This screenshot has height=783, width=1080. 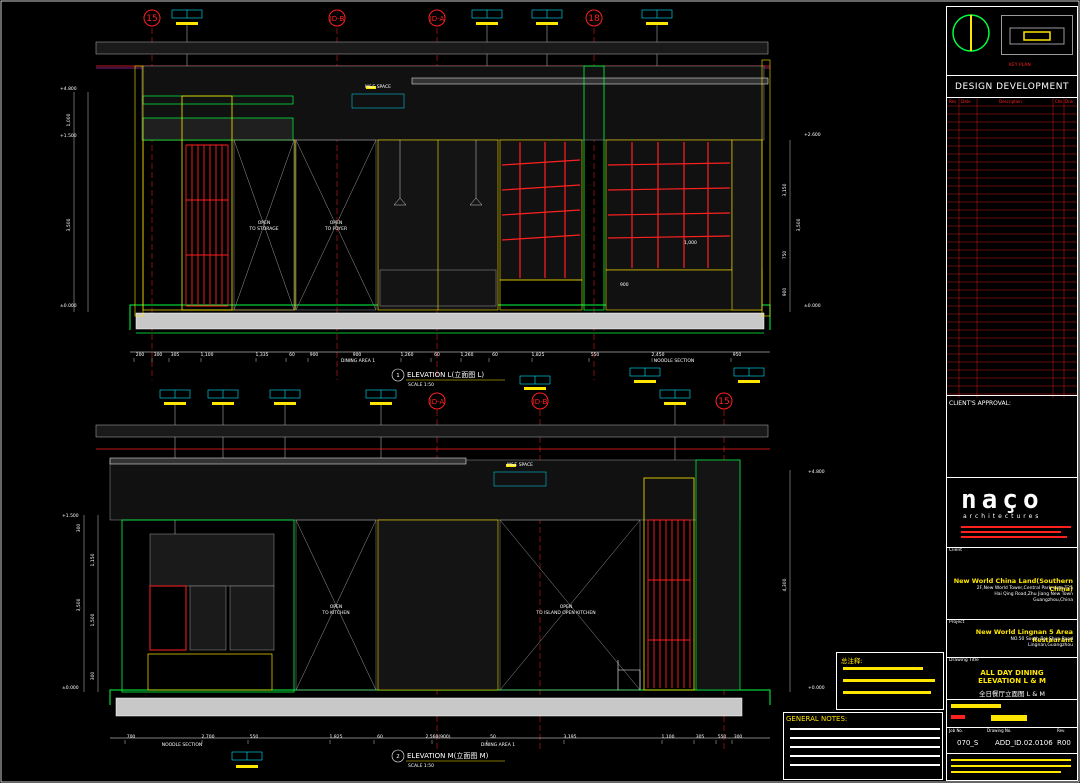 I want to click on svg-text: 18, so click(x=594, y=19).